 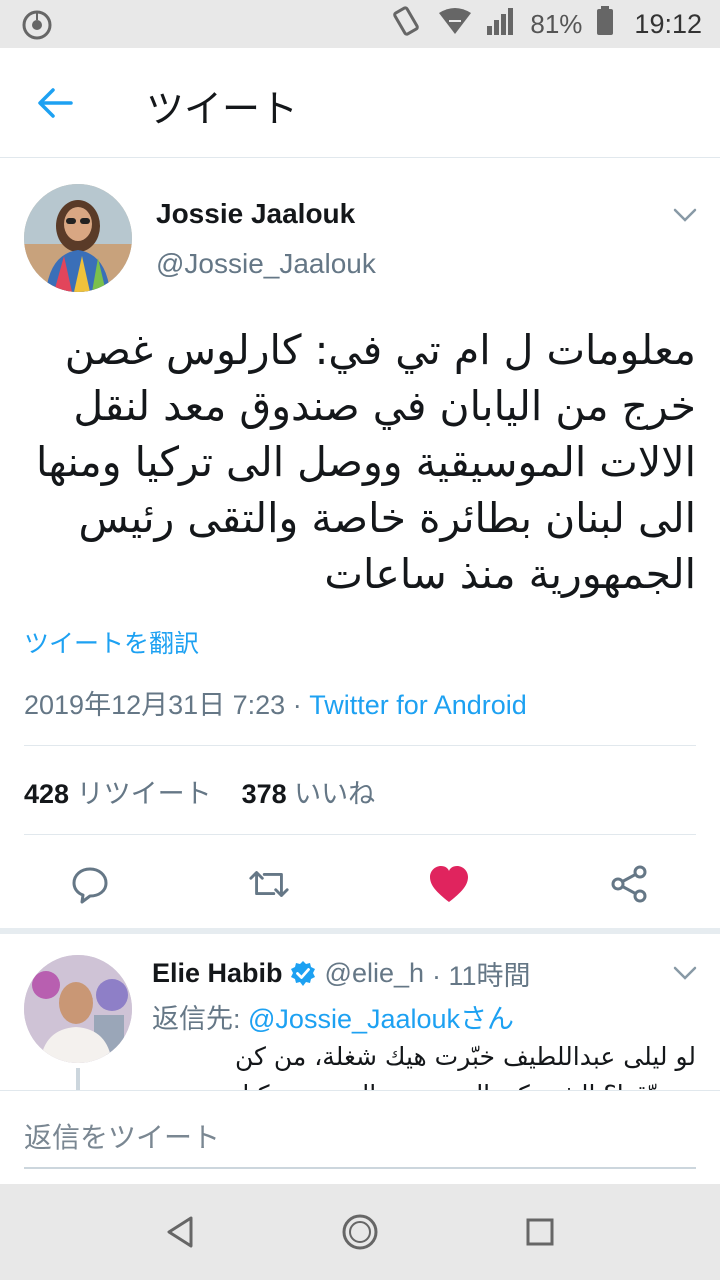 What do you see at coordinates (360, 24) in the screenshot?
I see `status-bar: 81% 19:12` at bounding box center [360, 24].